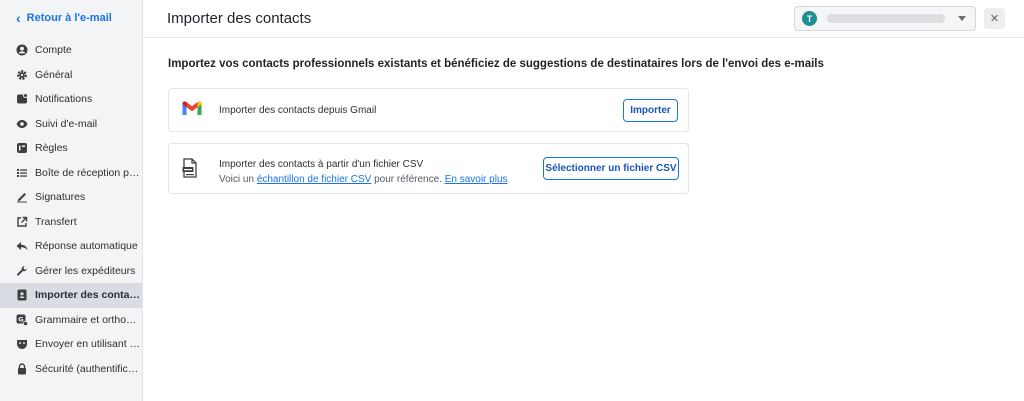 The width and height of the screenshot is (1024, 401). Describe the element at coordinates (71, 148) in the screenshot. I see `sidebar-item-regles: Règles` at that location.